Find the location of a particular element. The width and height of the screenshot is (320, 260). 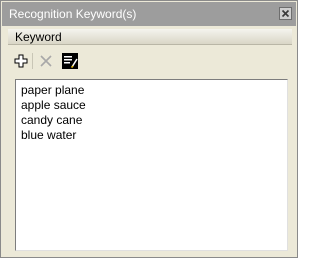

plus-icon is located at coordinates (21, 61).